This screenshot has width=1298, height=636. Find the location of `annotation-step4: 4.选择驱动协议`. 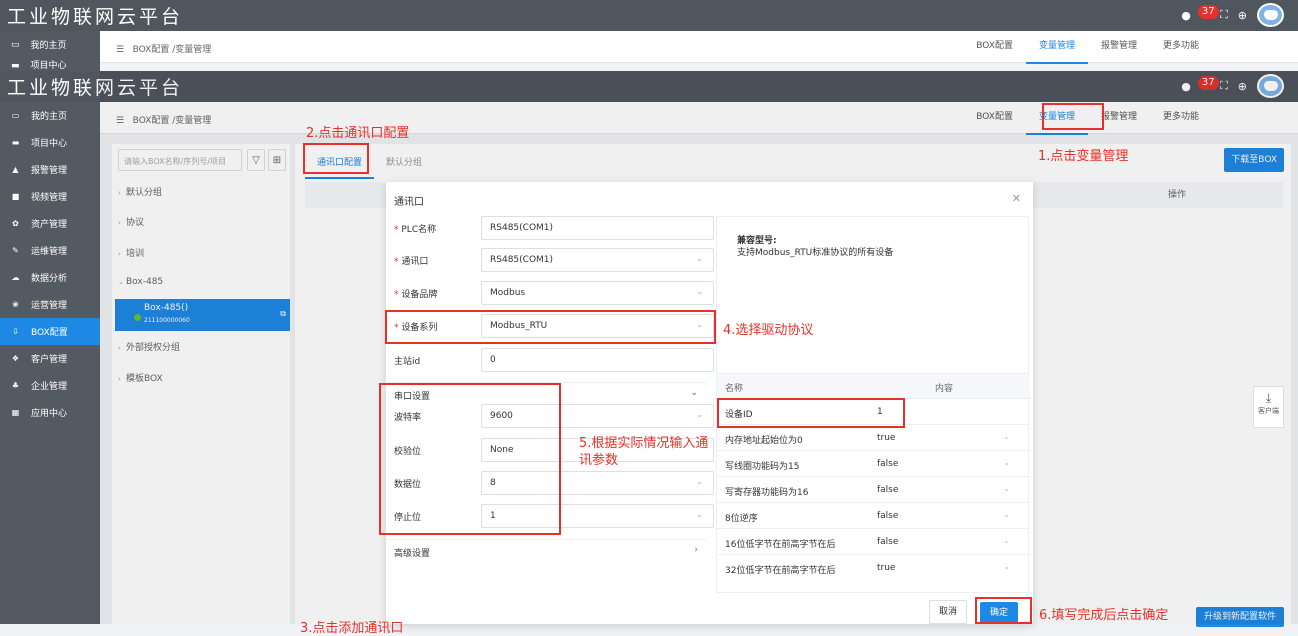

annotation-step4: 4.选择驱动协议 is located at coordinates (768, 330).